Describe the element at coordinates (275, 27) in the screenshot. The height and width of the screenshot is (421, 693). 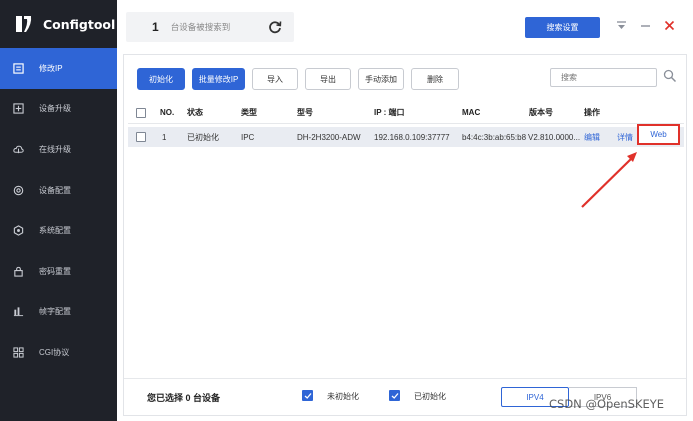
I see `refresh-icon` at that location.